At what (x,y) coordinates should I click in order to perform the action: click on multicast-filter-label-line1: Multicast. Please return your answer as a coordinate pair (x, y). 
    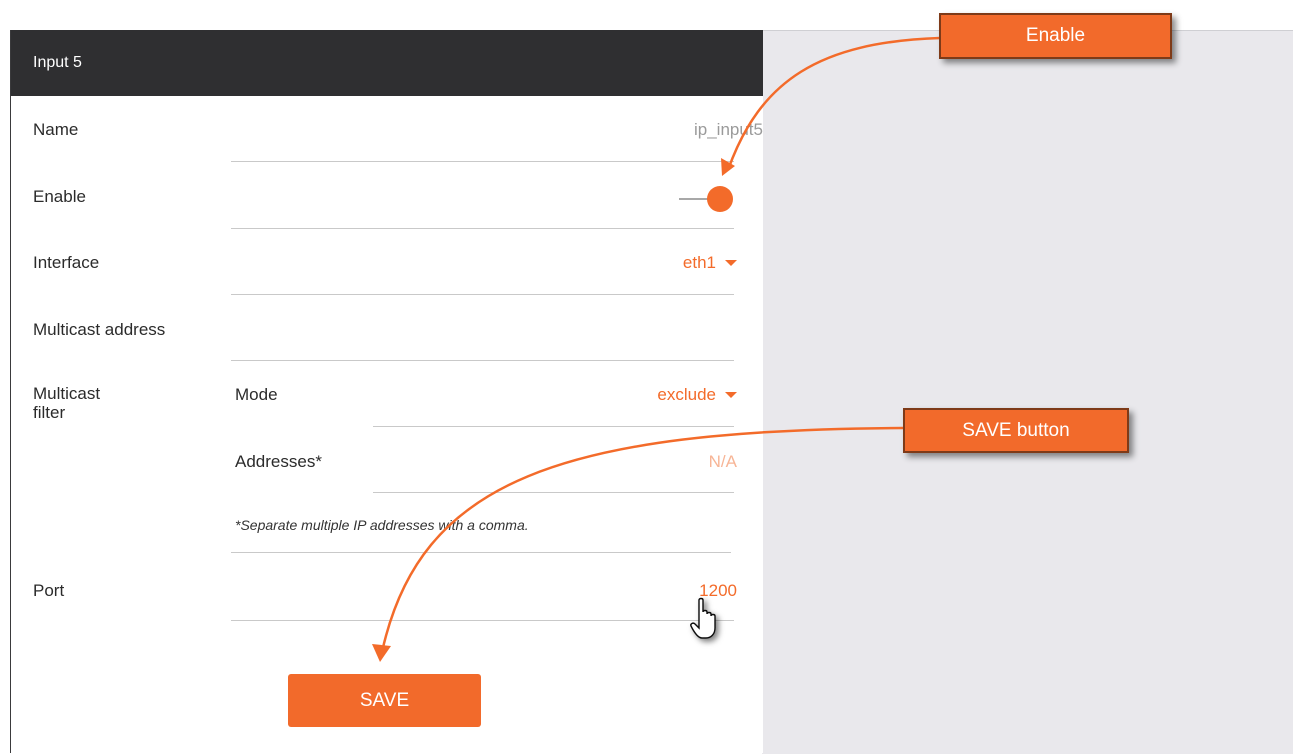
    Looking at the image, I should click on (67, 393).